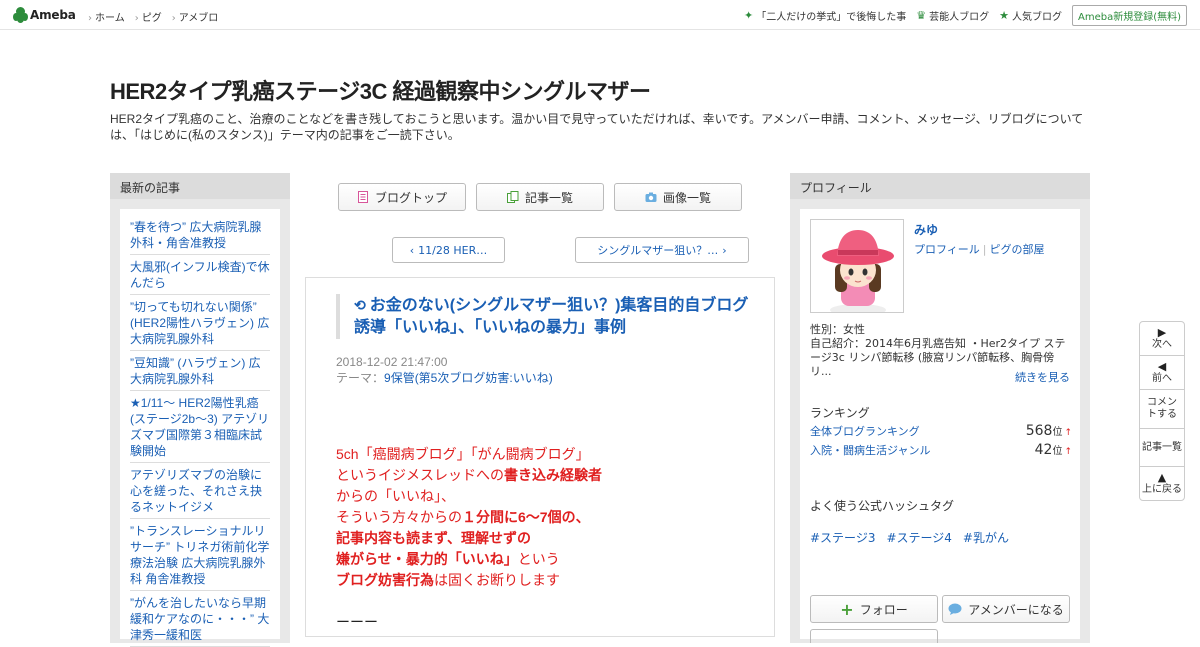  What do you see at coordinates (448, 580) in the screenshot?
I see `body-line: ブログ妨害行為は固くお断りします` at bounding box center [448, 580].